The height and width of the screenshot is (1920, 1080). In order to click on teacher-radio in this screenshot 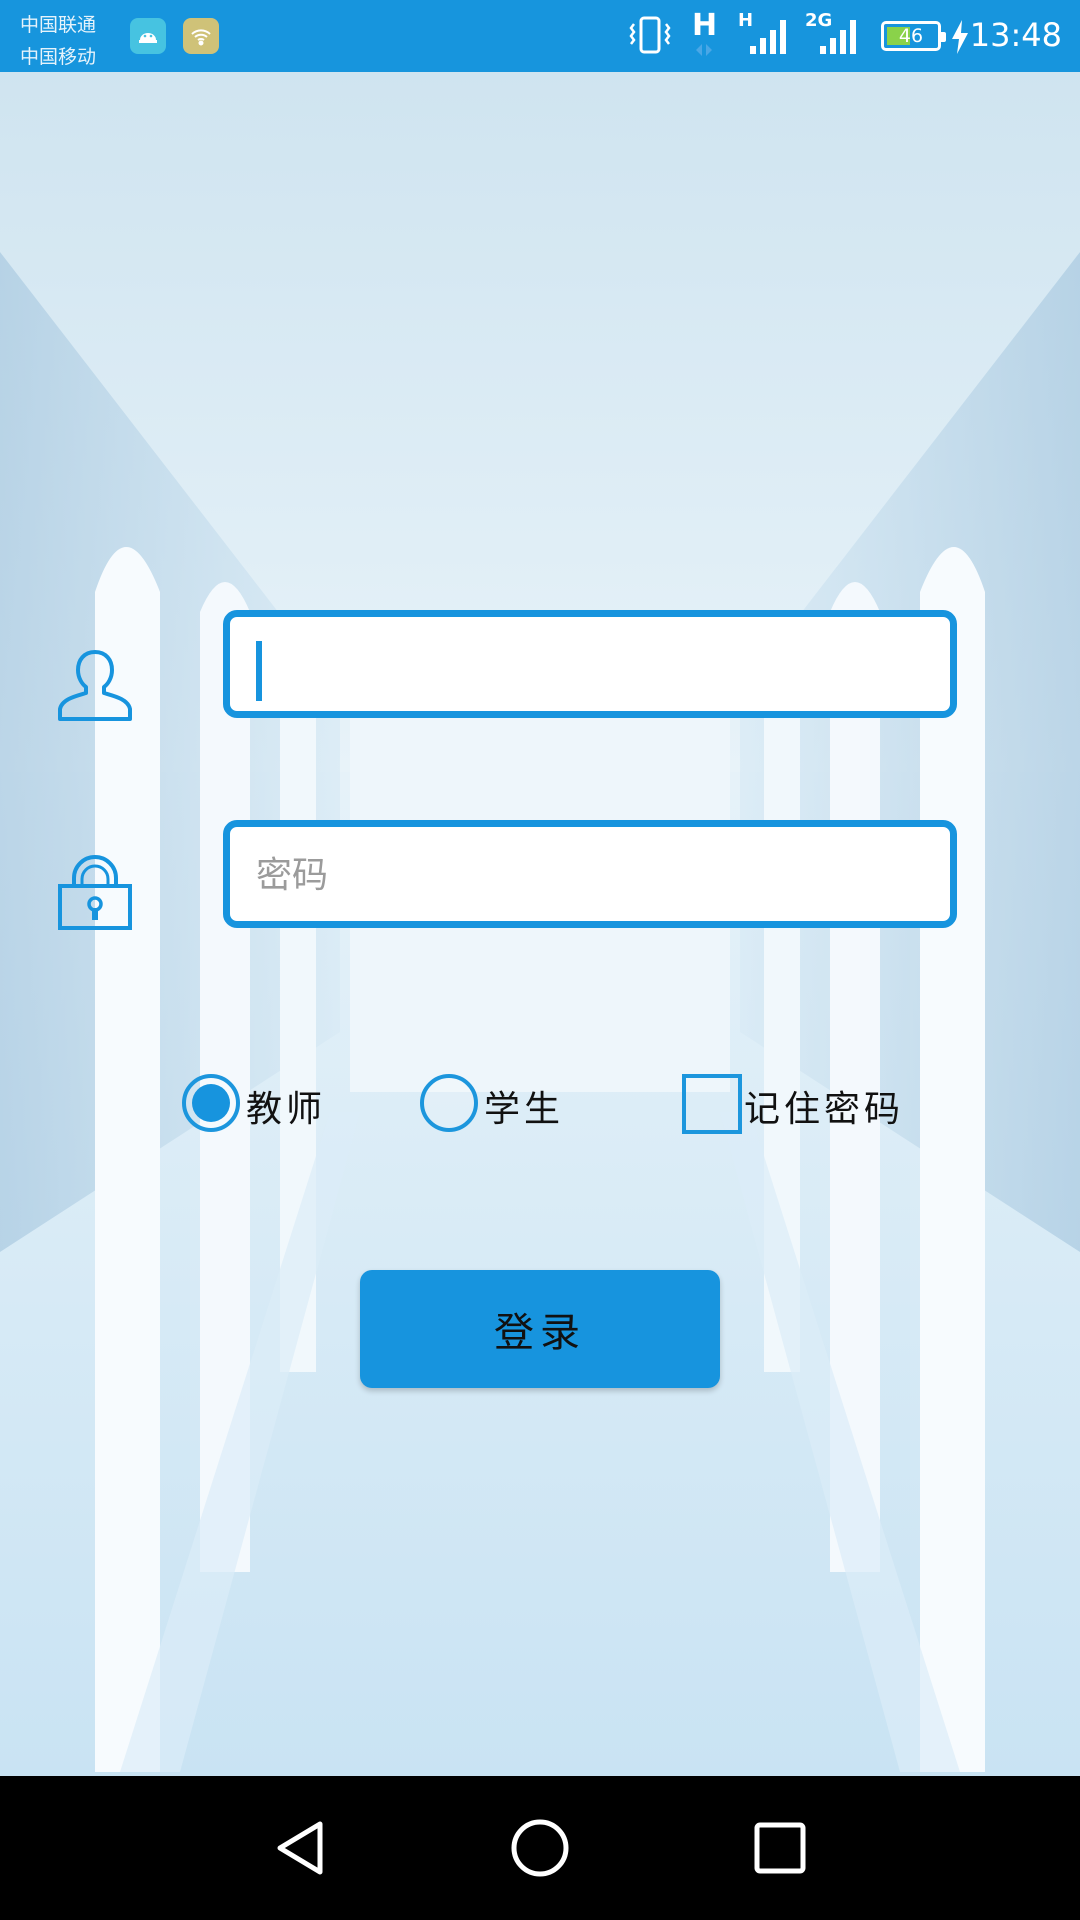, I will do `click(211, 1103)`.